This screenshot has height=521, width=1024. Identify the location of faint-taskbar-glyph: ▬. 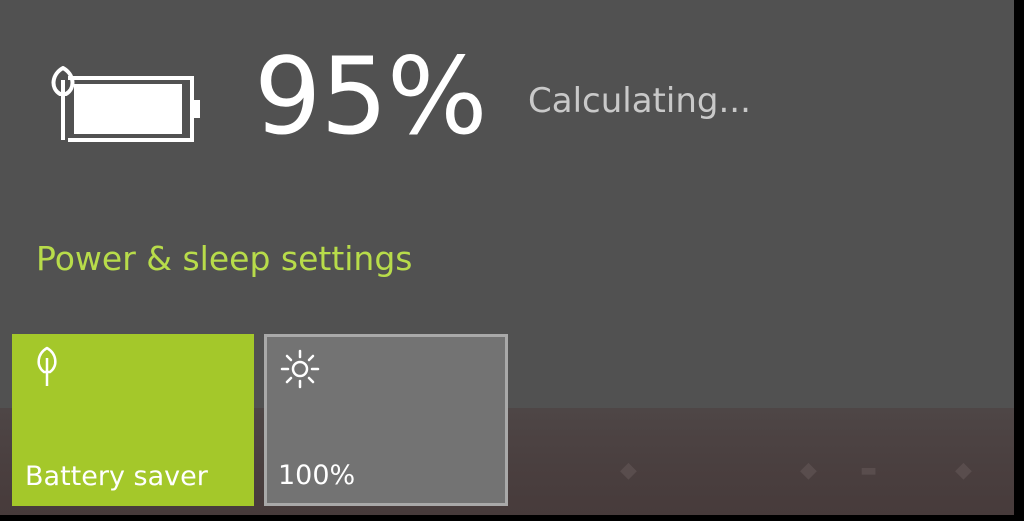
(869, 470).